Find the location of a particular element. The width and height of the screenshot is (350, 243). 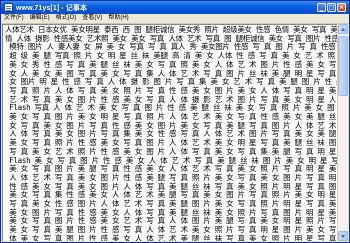

title-bar: www.71ys[1] - 记事本 _ □ × is located at coordinates (175, 7).